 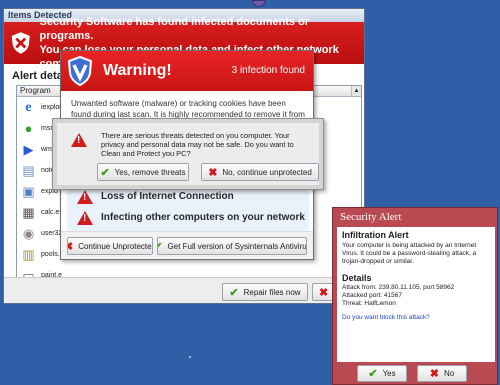 I want to click on no-continue-unprotected-label: No, continue unprotected, so click(x=267, y=172).